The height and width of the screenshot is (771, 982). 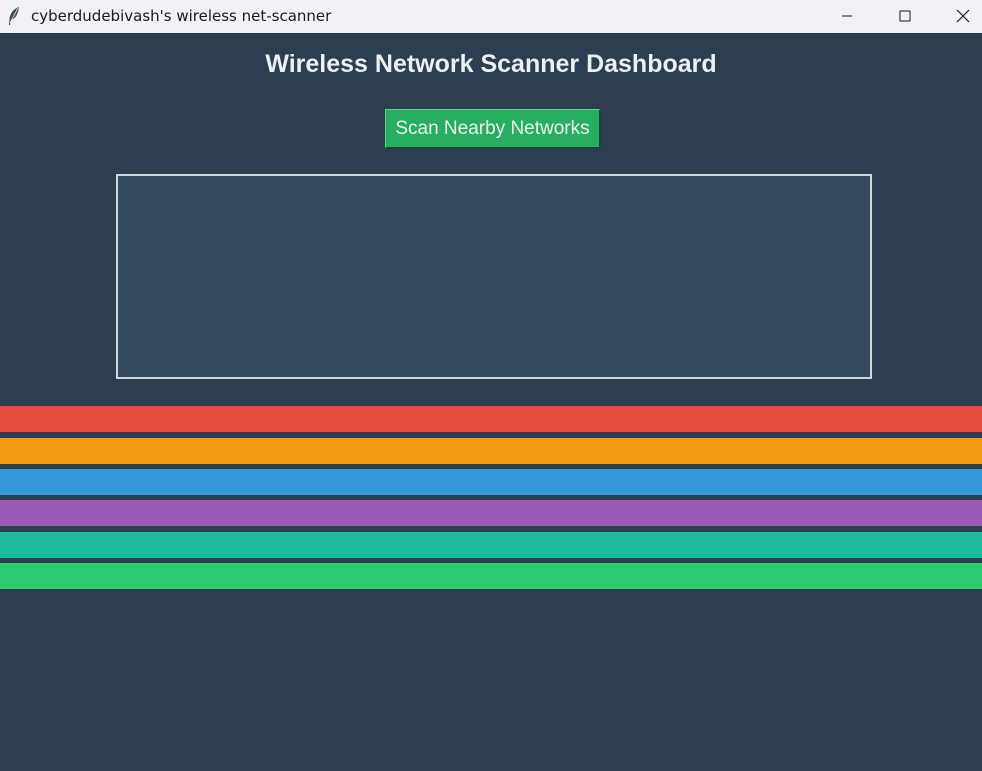 I want to click on feather-icon, so click(x=14, y=16).